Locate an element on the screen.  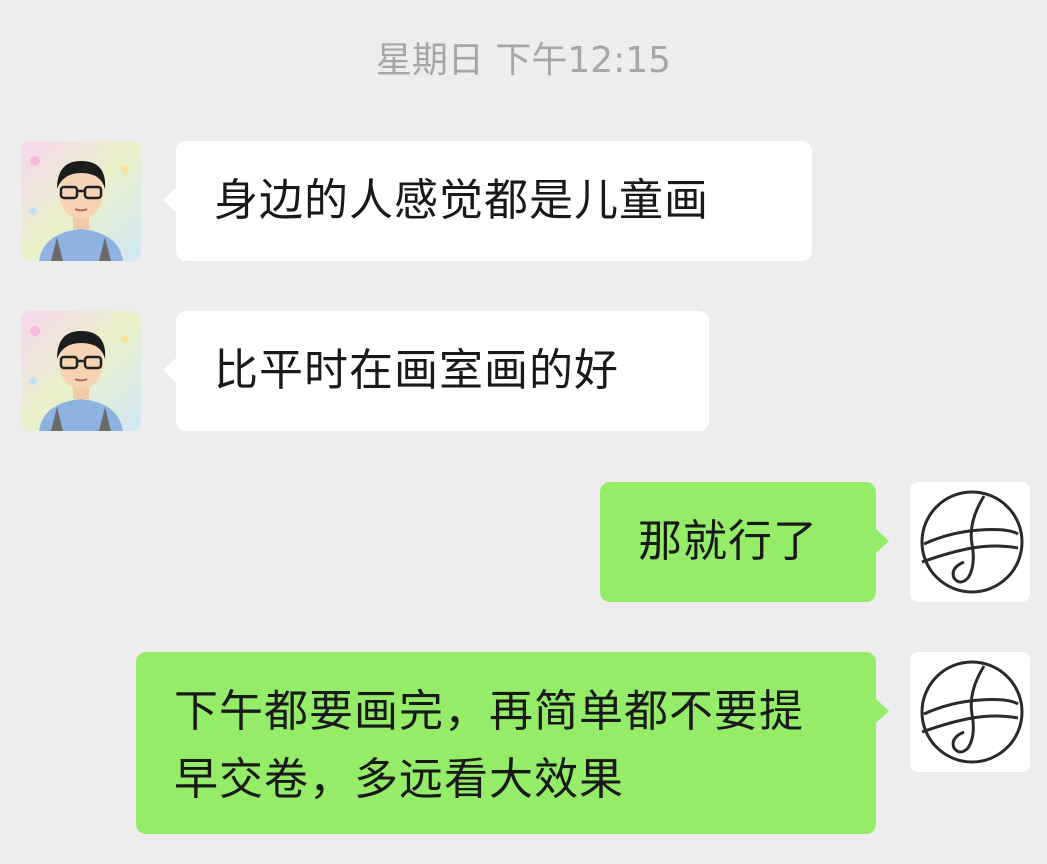
message-bubble-outgoing: 那就行了 is located at coordinates (744, 542).